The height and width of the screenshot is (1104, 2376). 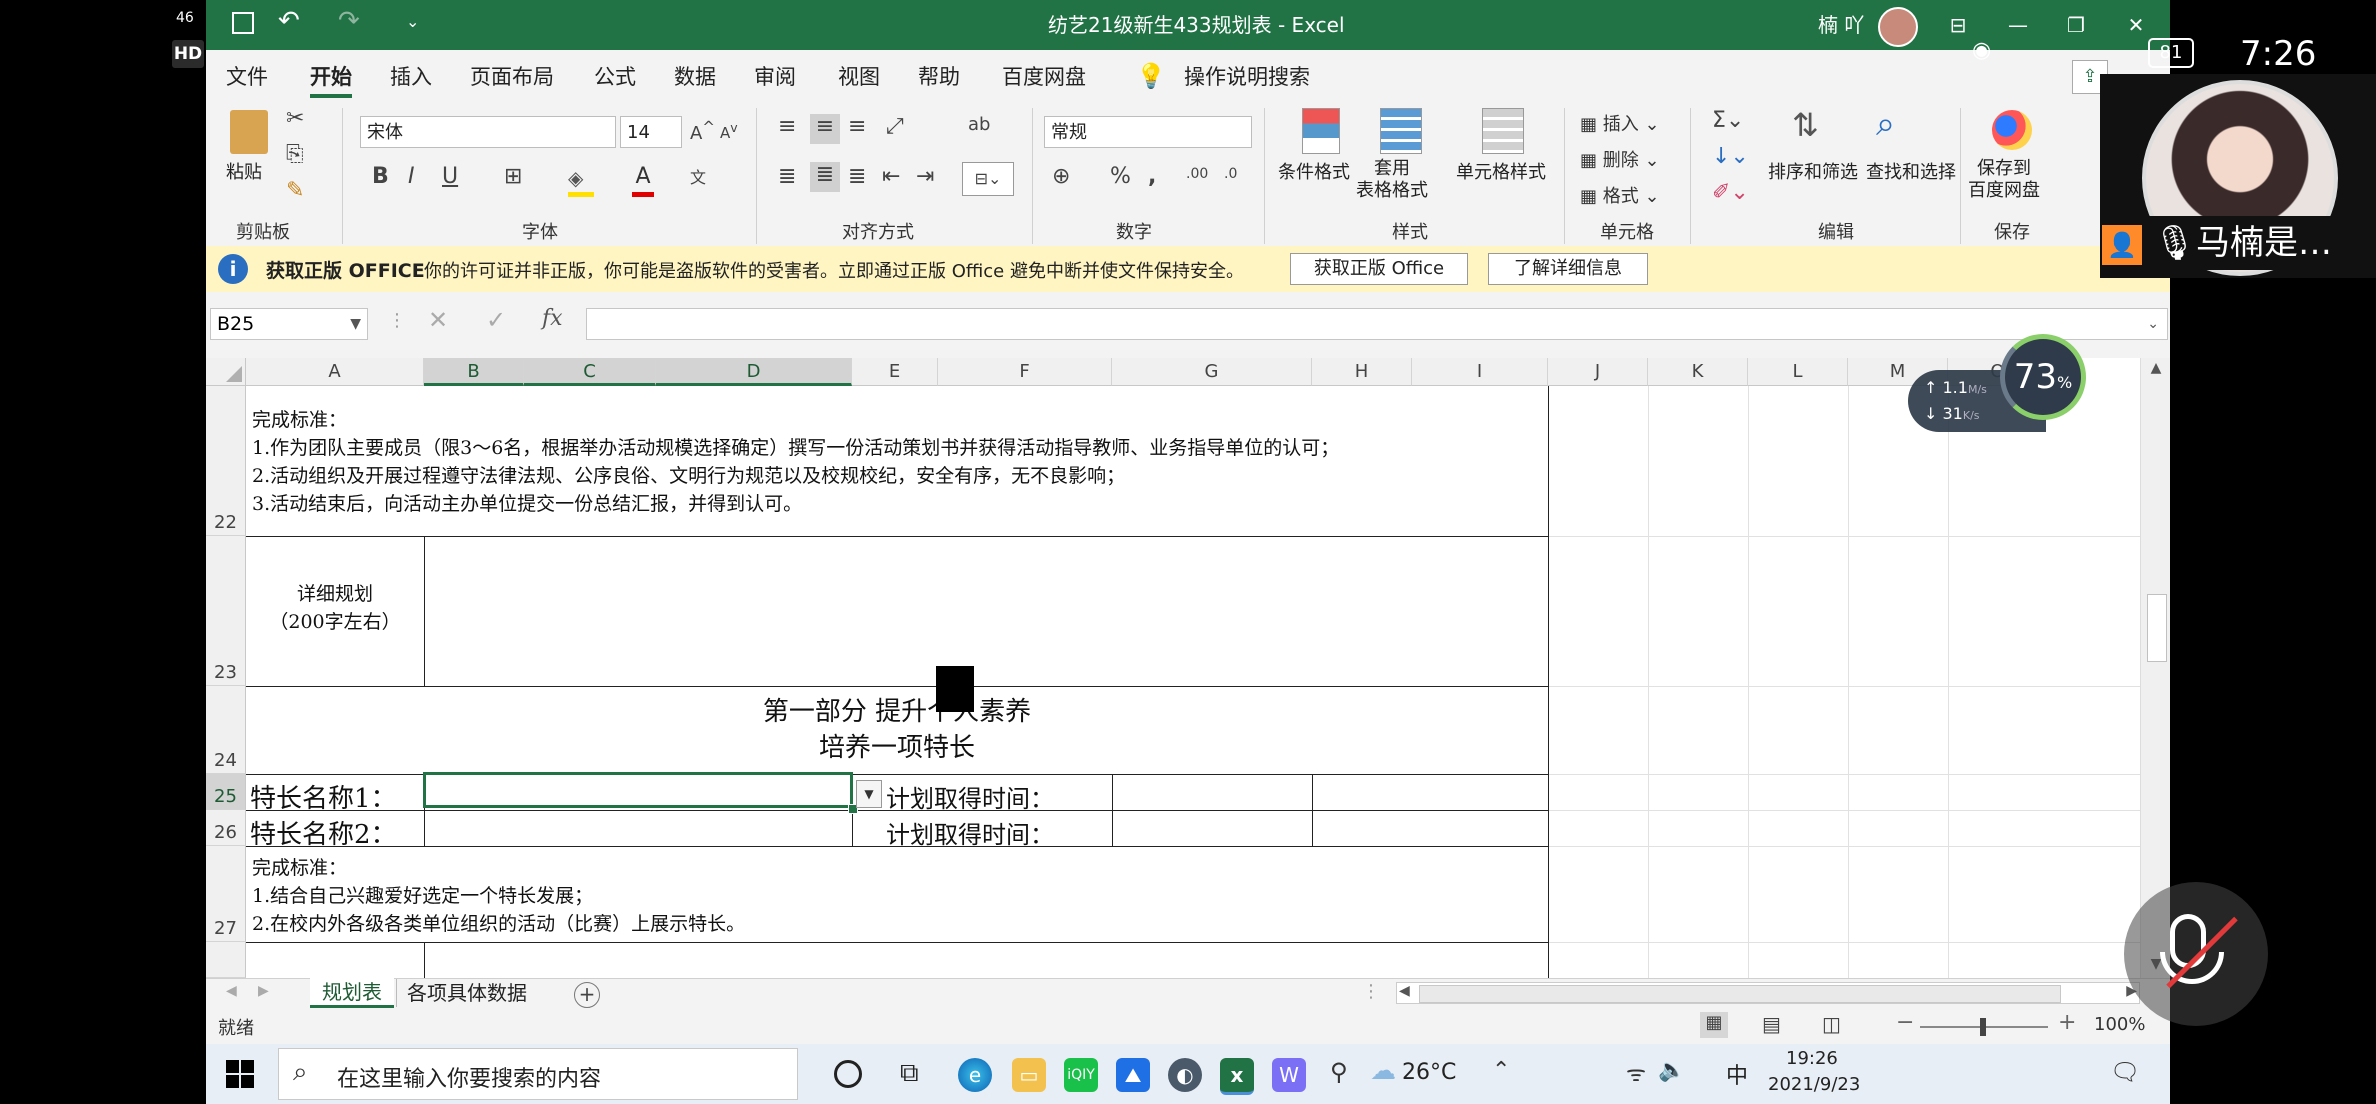 What do you see at coordinates (295, 118) in the screenshot?
I see `cut-icon: ✂` at bounding box center [295, 118].